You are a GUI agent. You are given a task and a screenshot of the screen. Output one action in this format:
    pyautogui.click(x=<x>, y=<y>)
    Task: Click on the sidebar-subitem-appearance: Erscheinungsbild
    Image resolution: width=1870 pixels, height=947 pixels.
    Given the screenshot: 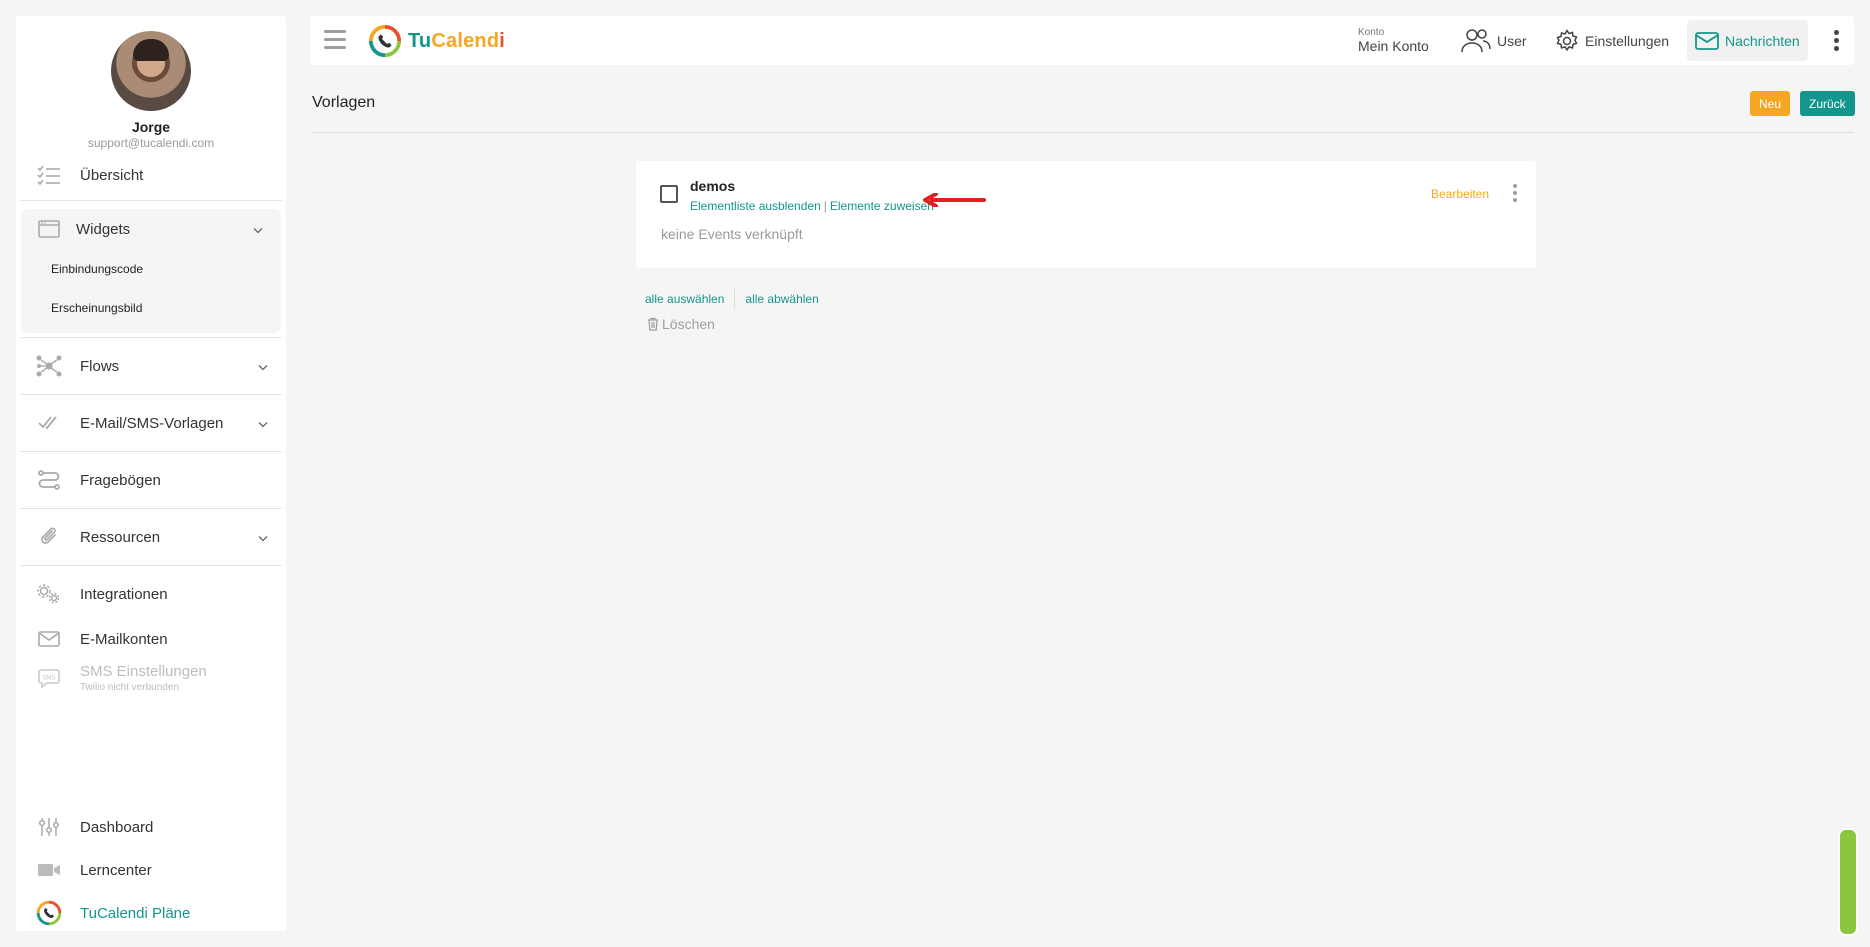 What is the action you would take?
    pyautogui.click(x=151, y=307)
    